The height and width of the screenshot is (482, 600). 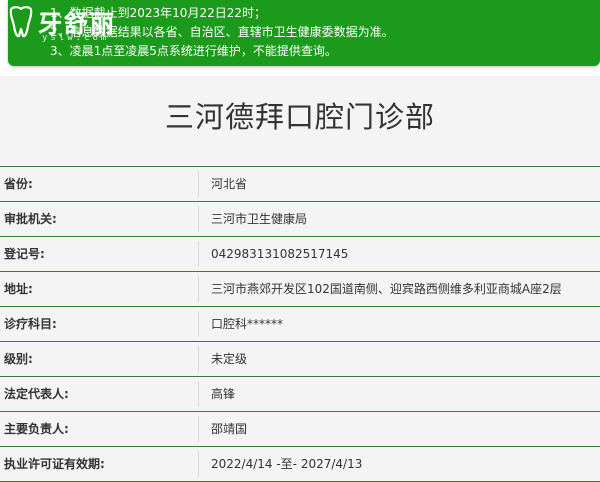 I want to click on table-row-address: 地址: 三河市燕郊开发区102国道南侧、迎宾路西侧维多利亚商城A座2层, so click(x=300, y=289).